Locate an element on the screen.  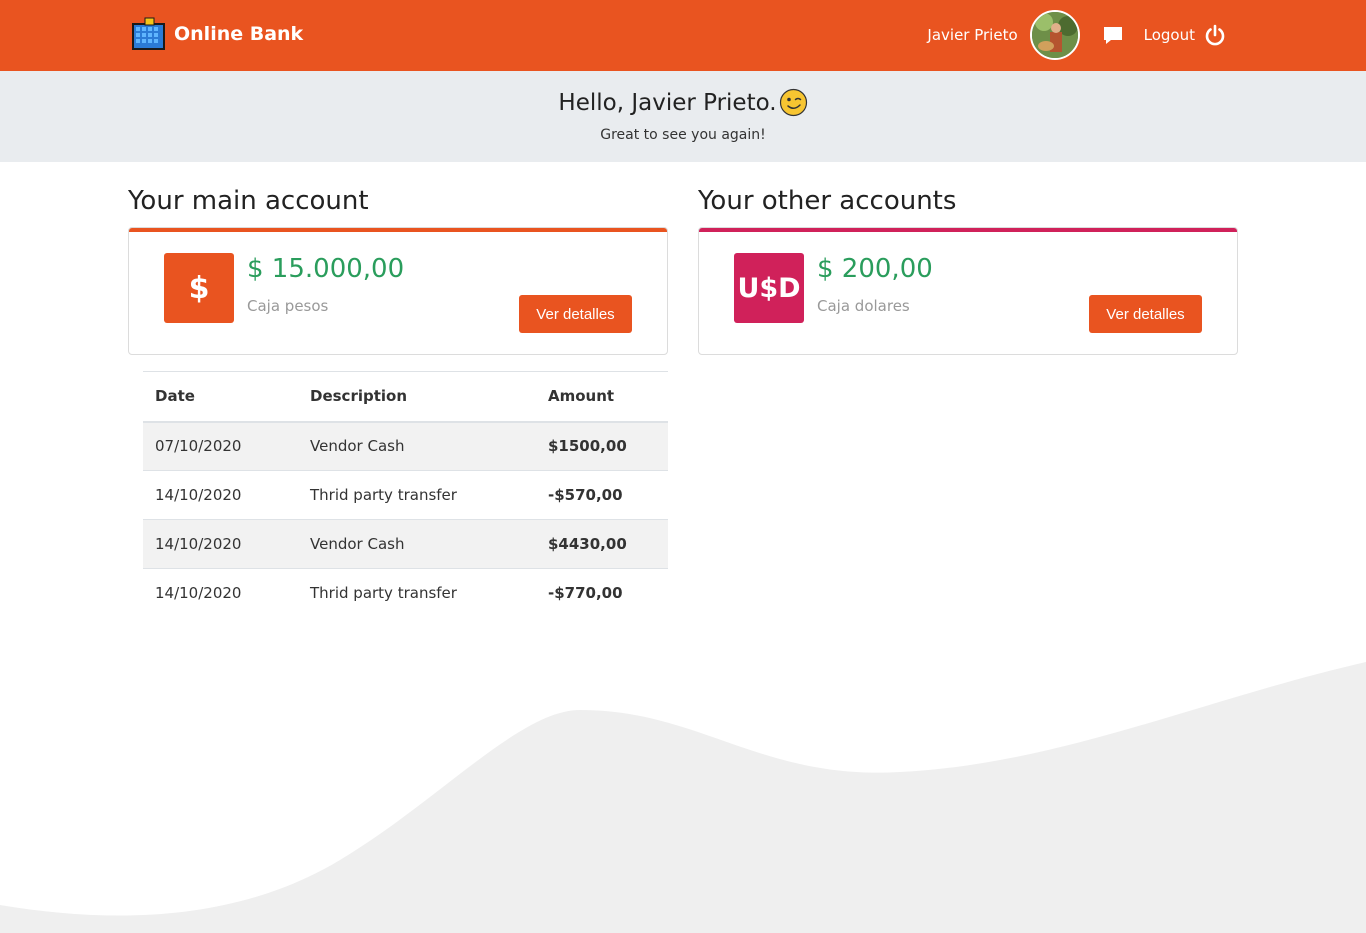
logout-button: Logout is located at coordinates (1185, 35).